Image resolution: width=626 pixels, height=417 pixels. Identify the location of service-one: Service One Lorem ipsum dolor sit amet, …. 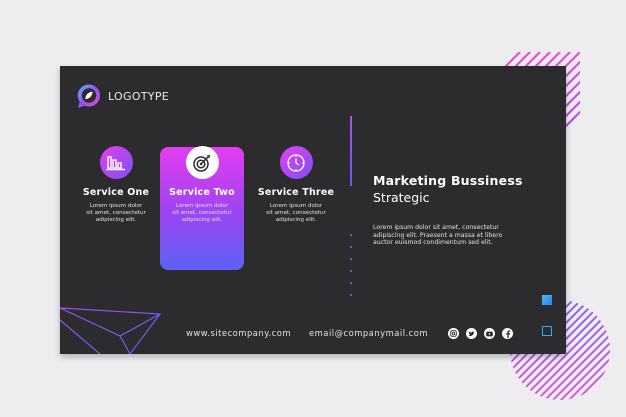
(116, 185).